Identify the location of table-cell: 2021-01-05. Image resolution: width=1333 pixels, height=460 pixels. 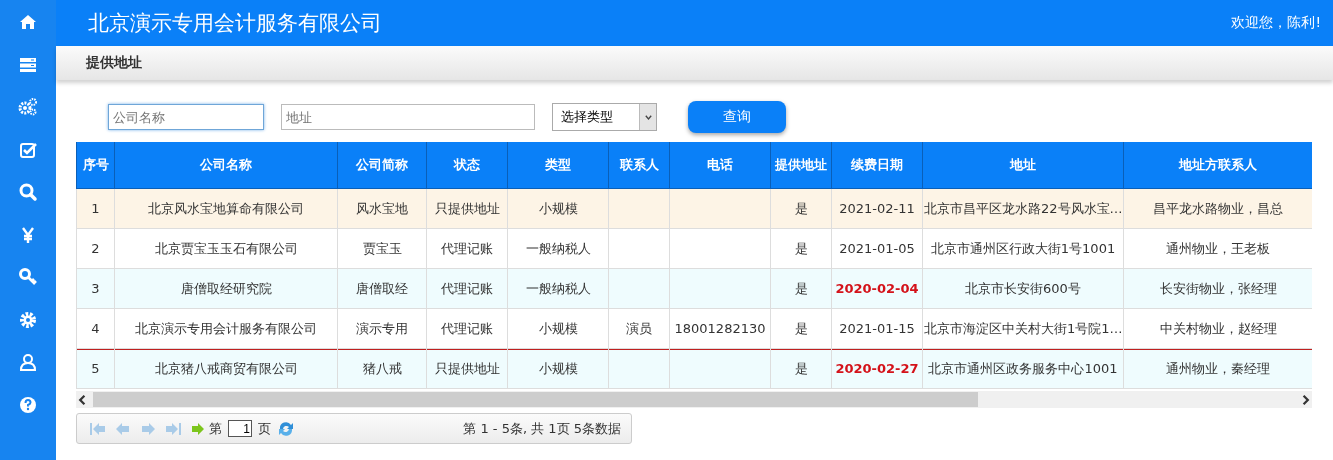
(877, 248).